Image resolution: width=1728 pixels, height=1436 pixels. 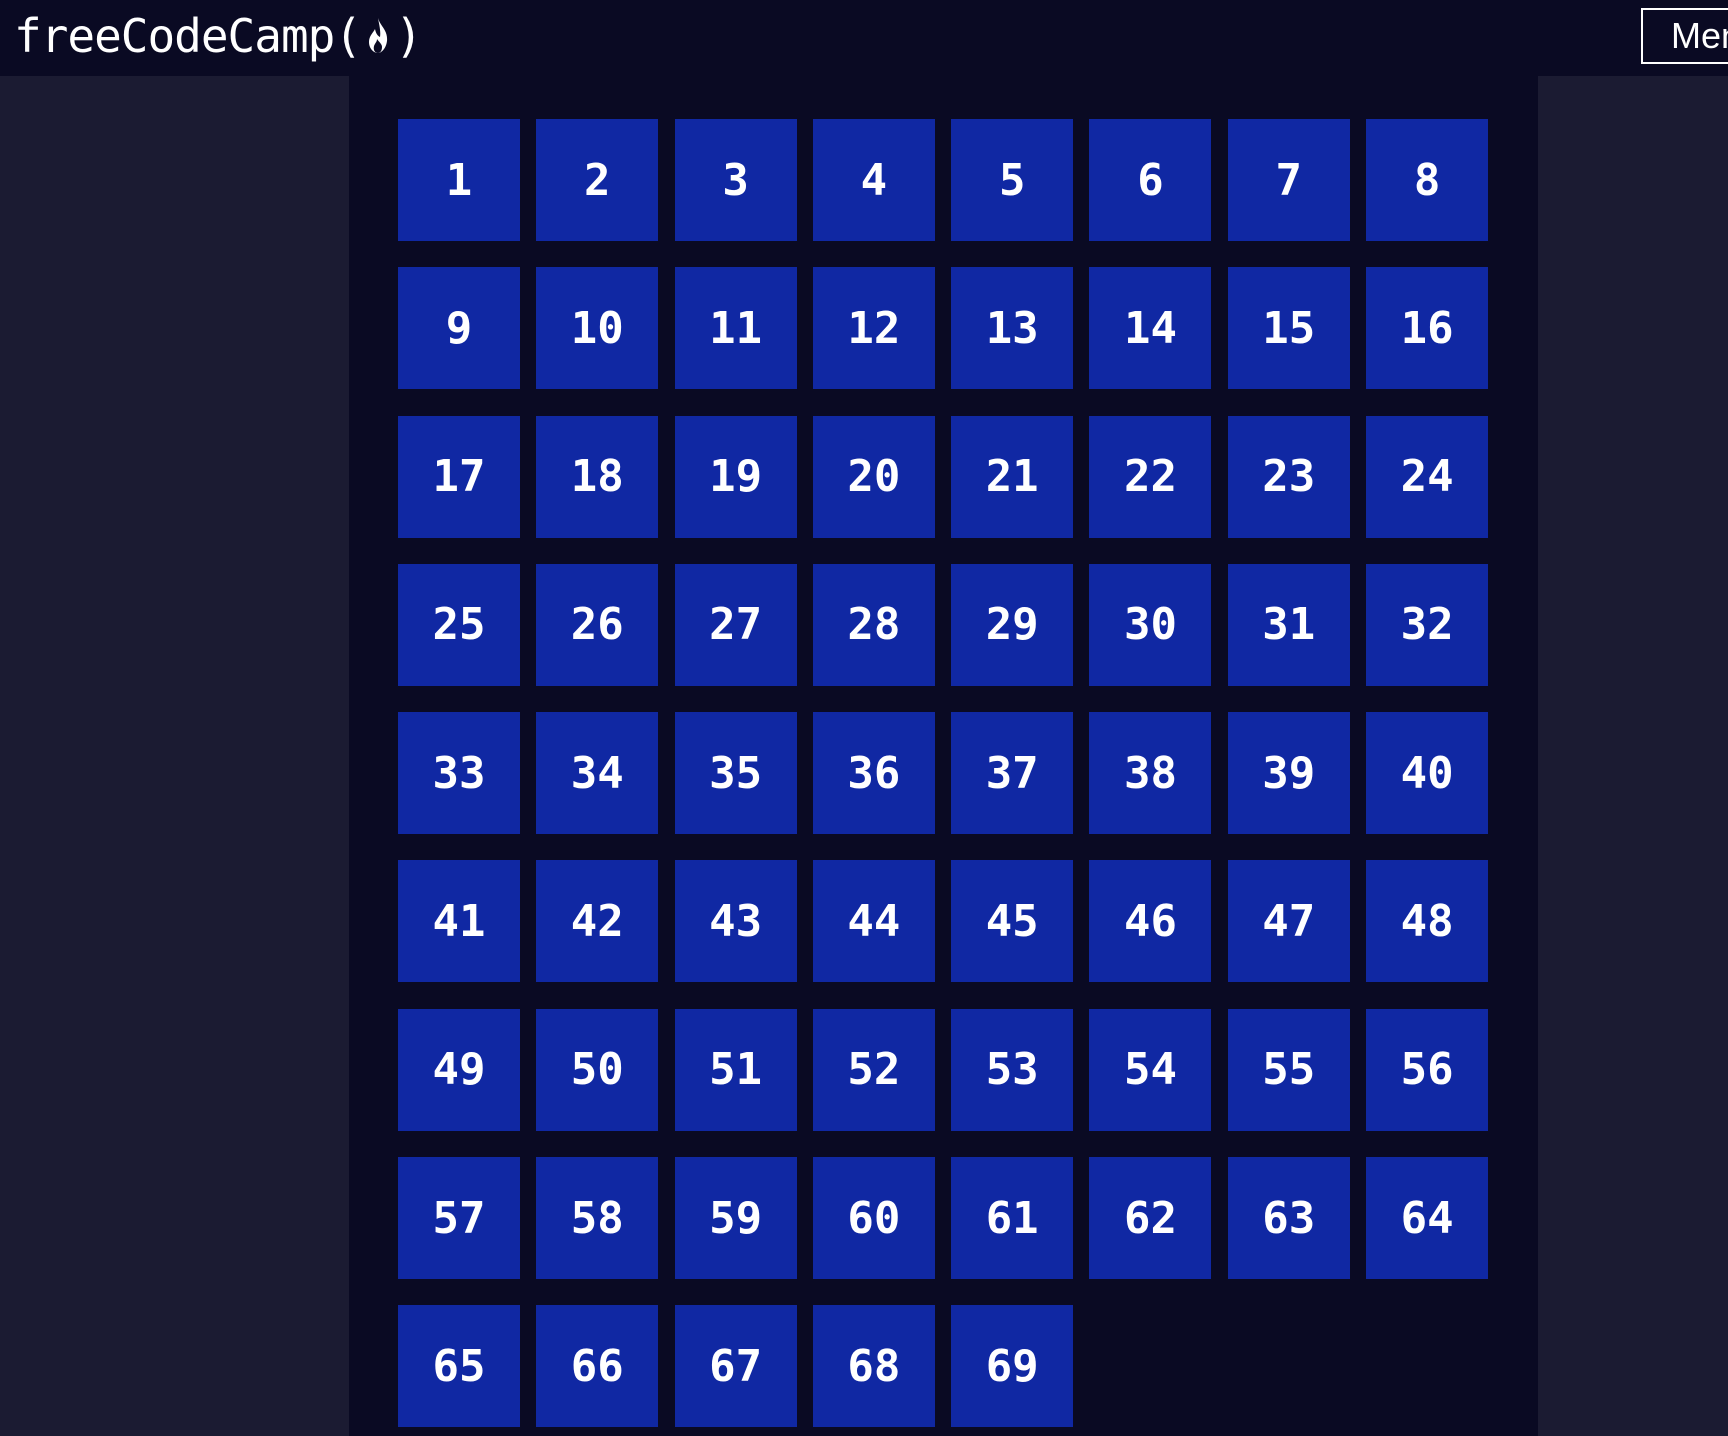 What do you see at coordinates (1427, 1218) in the screenshot?
I see `number-tile: 64` at bounding box center [1427, 1218].